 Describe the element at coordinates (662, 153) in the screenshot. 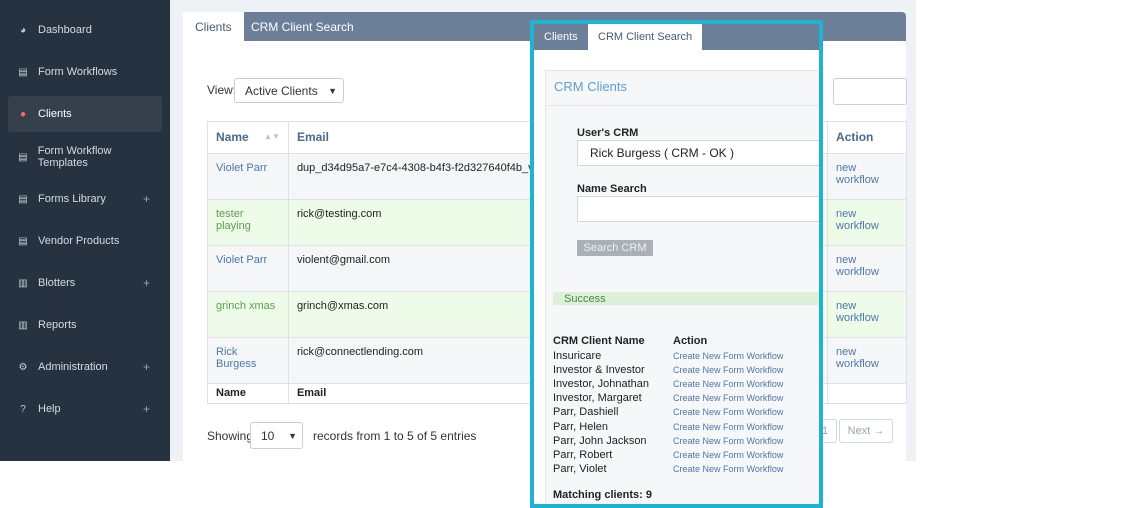

I see `users-crm-value: Rick Burgess ( CRM - OK )` at that location.